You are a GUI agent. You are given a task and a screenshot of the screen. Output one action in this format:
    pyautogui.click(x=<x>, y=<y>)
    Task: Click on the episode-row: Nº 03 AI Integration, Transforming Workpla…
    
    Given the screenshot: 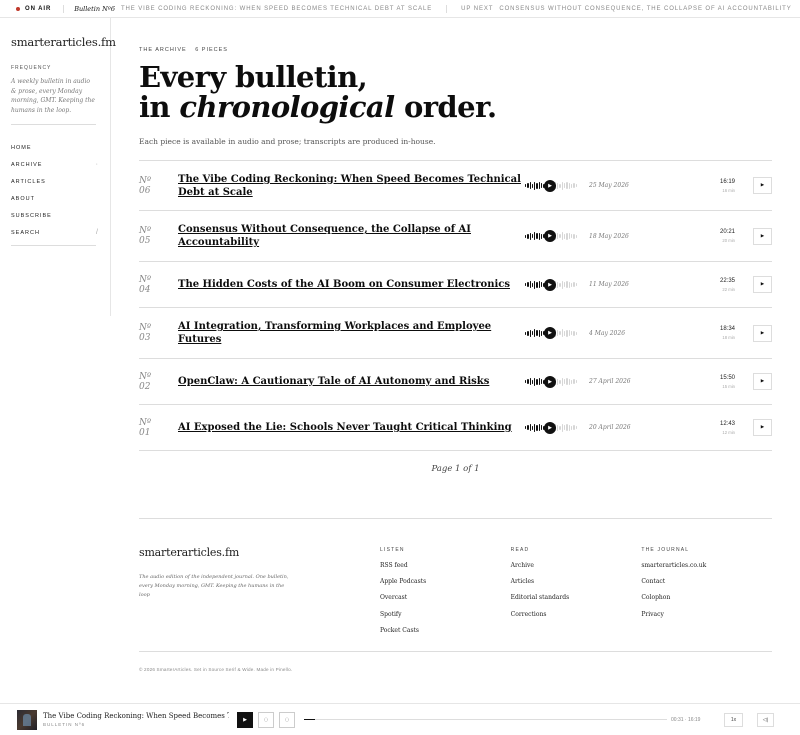 What is the action you would take?
    pyautogui.click(x=455, y=333)
    